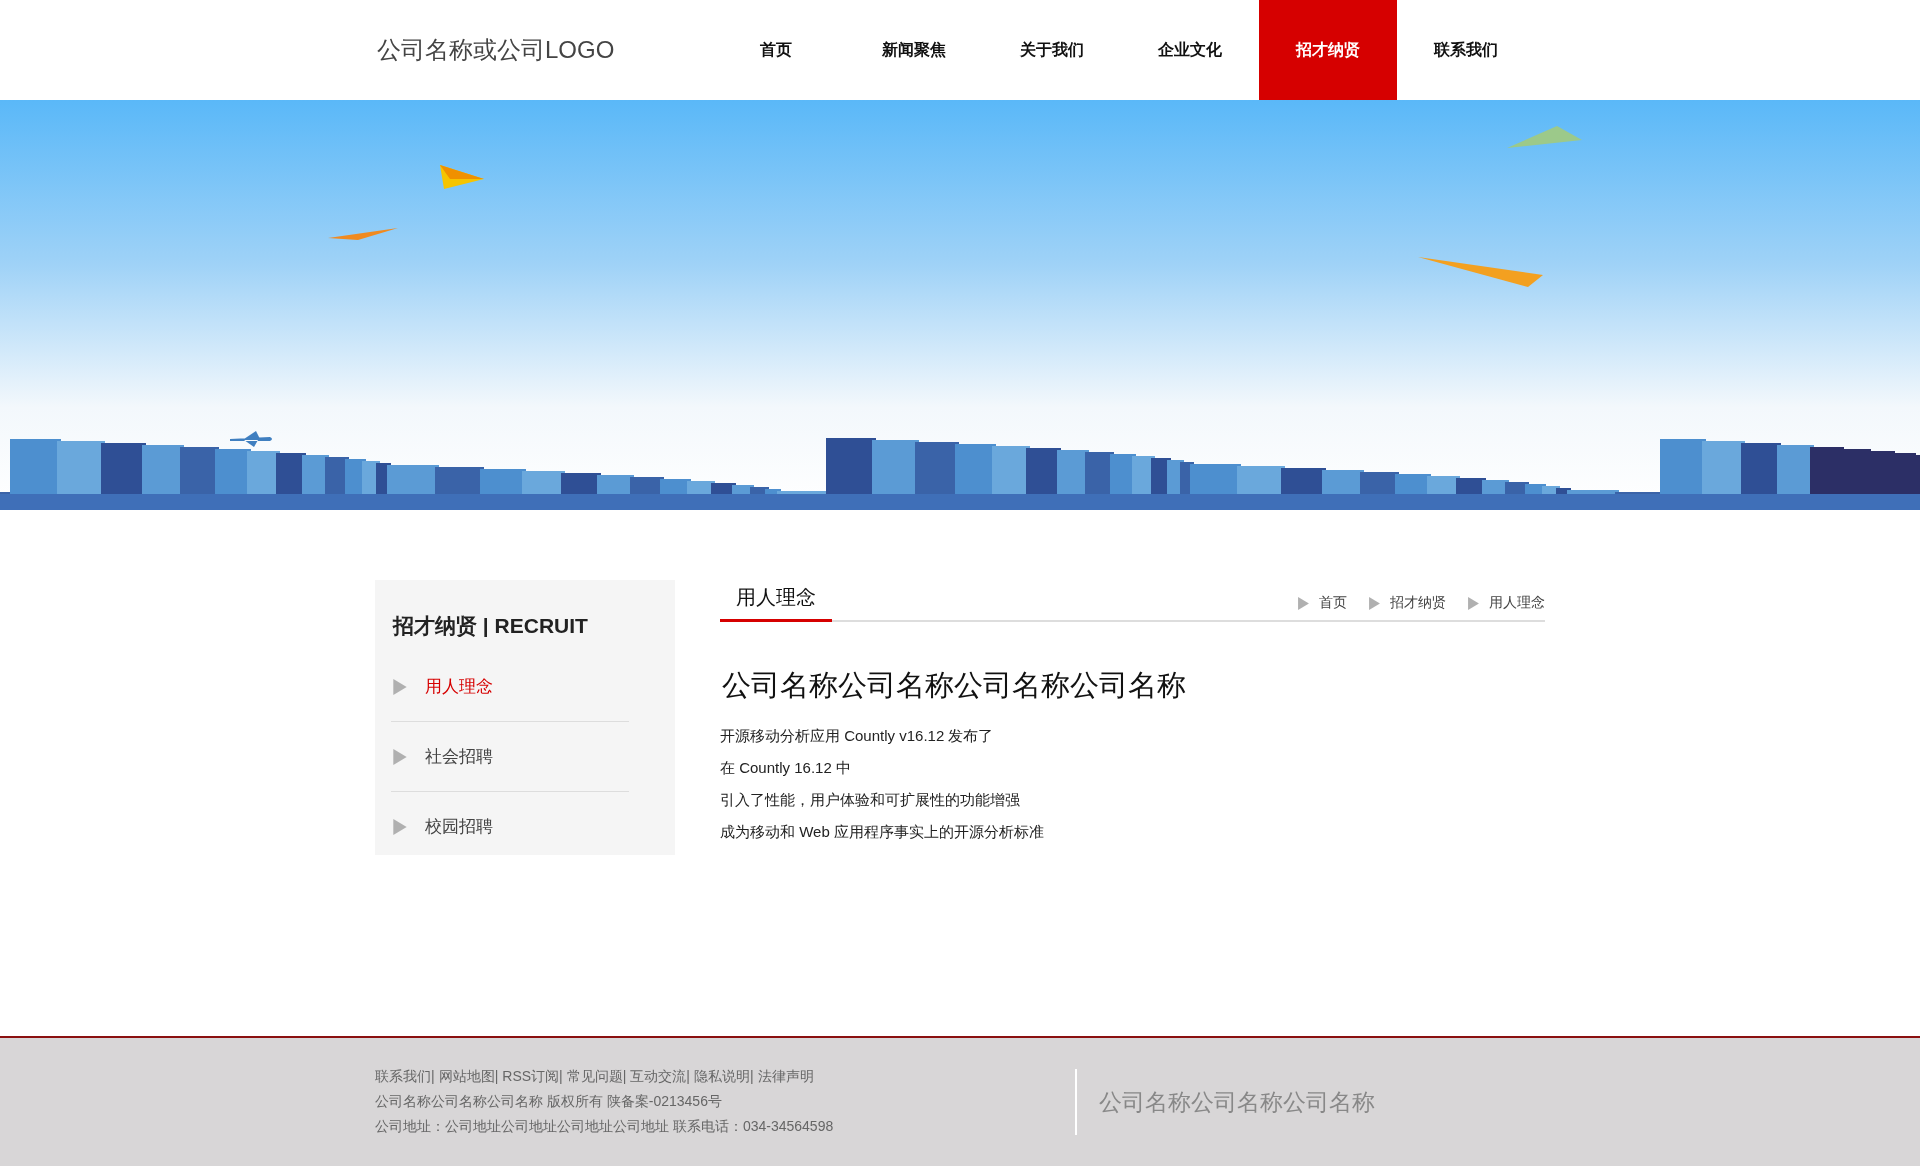 The width and height of the screenshot is (1920, 1166). What do you see at coordinates (1466, 50) in the screenshot?
I see `nav-tab: 联系我们` at bounding box center [1466, 50].